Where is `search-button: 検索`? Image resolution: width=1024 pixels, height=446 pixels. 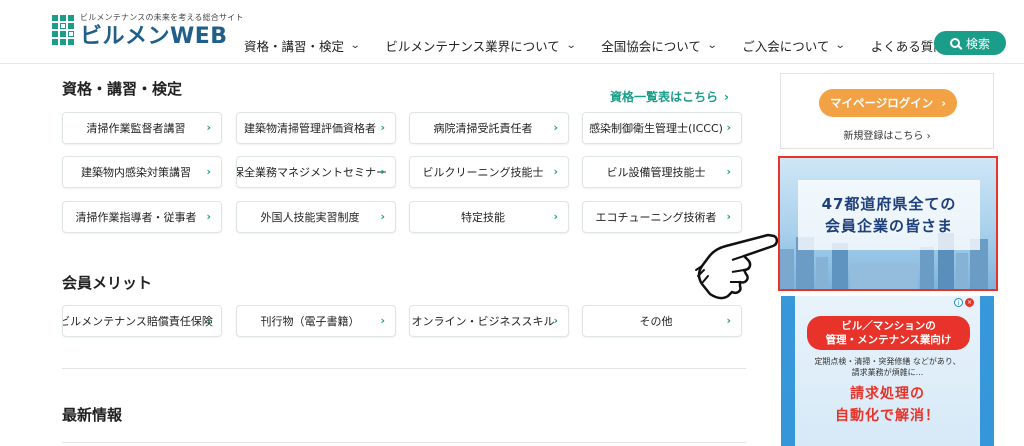
search-button: 検索 is located at coordinates (970, 43).